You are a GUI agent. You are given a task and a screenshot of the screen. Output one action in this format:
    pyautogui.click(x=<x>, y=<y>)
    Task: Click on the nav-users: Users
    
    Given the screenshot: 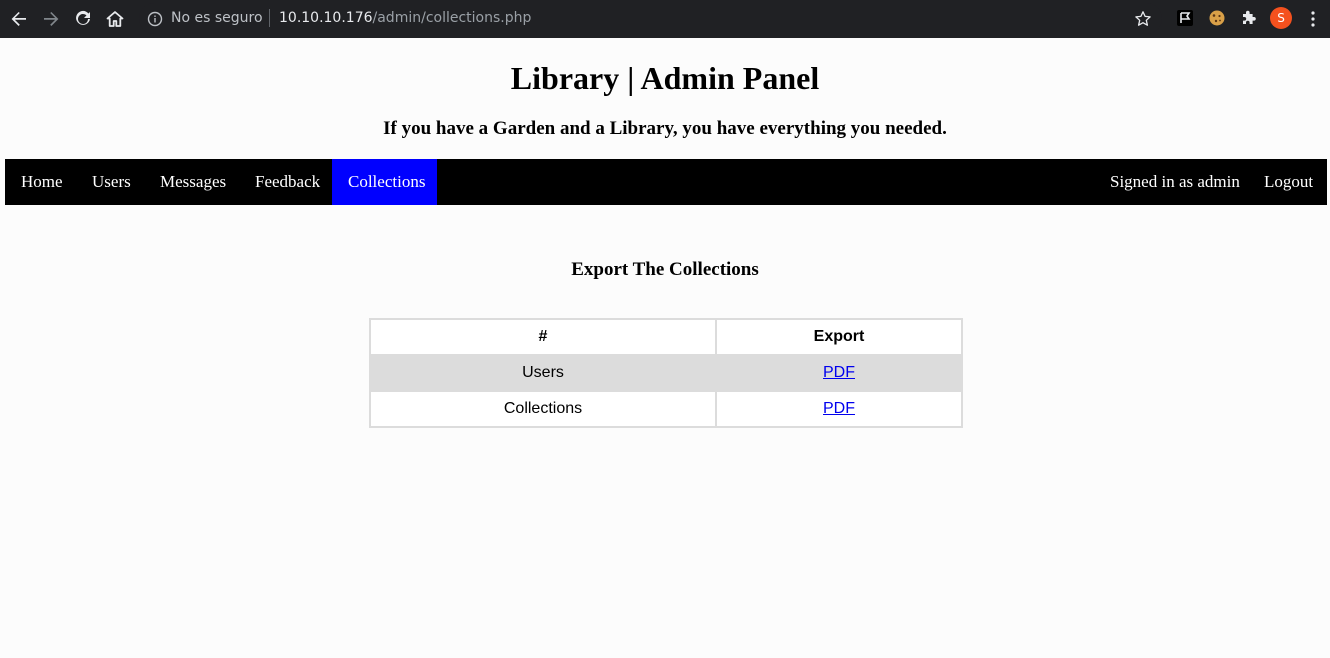 What is the action you would take?
    pyautogui.click(x=111, y=182)
    